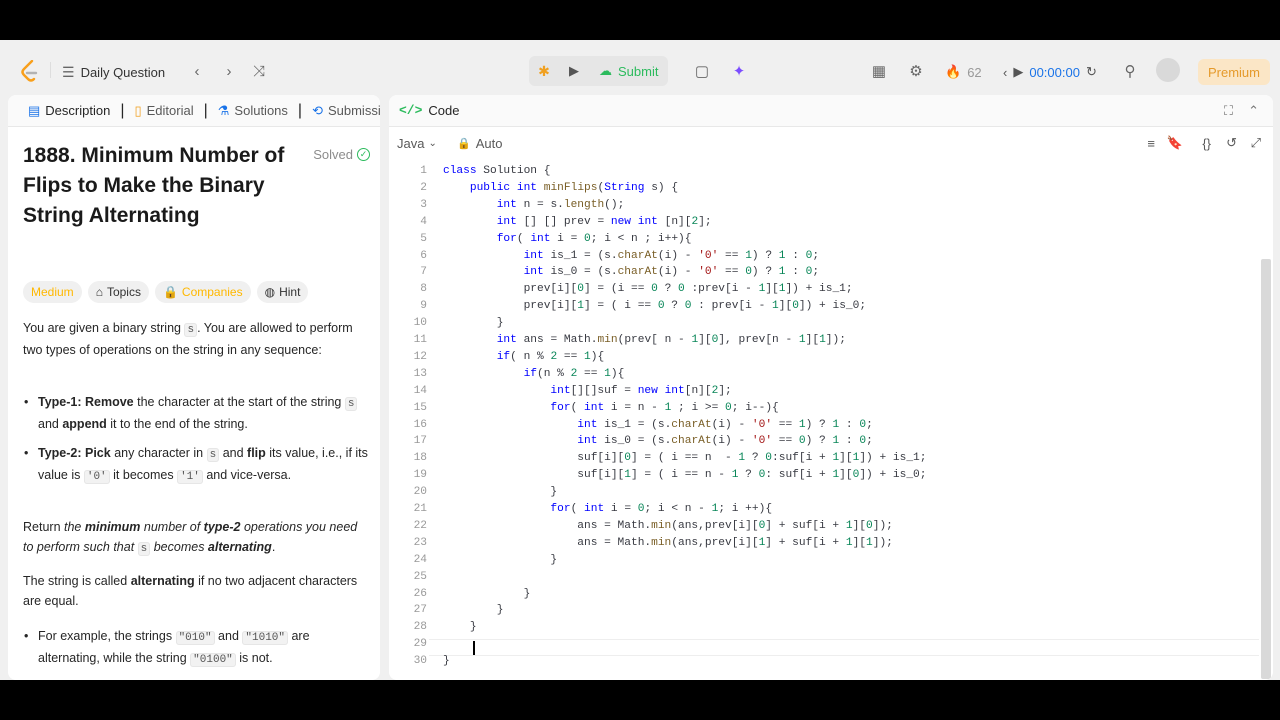  I want to click on check-icon: ✓, so click(363, 154).